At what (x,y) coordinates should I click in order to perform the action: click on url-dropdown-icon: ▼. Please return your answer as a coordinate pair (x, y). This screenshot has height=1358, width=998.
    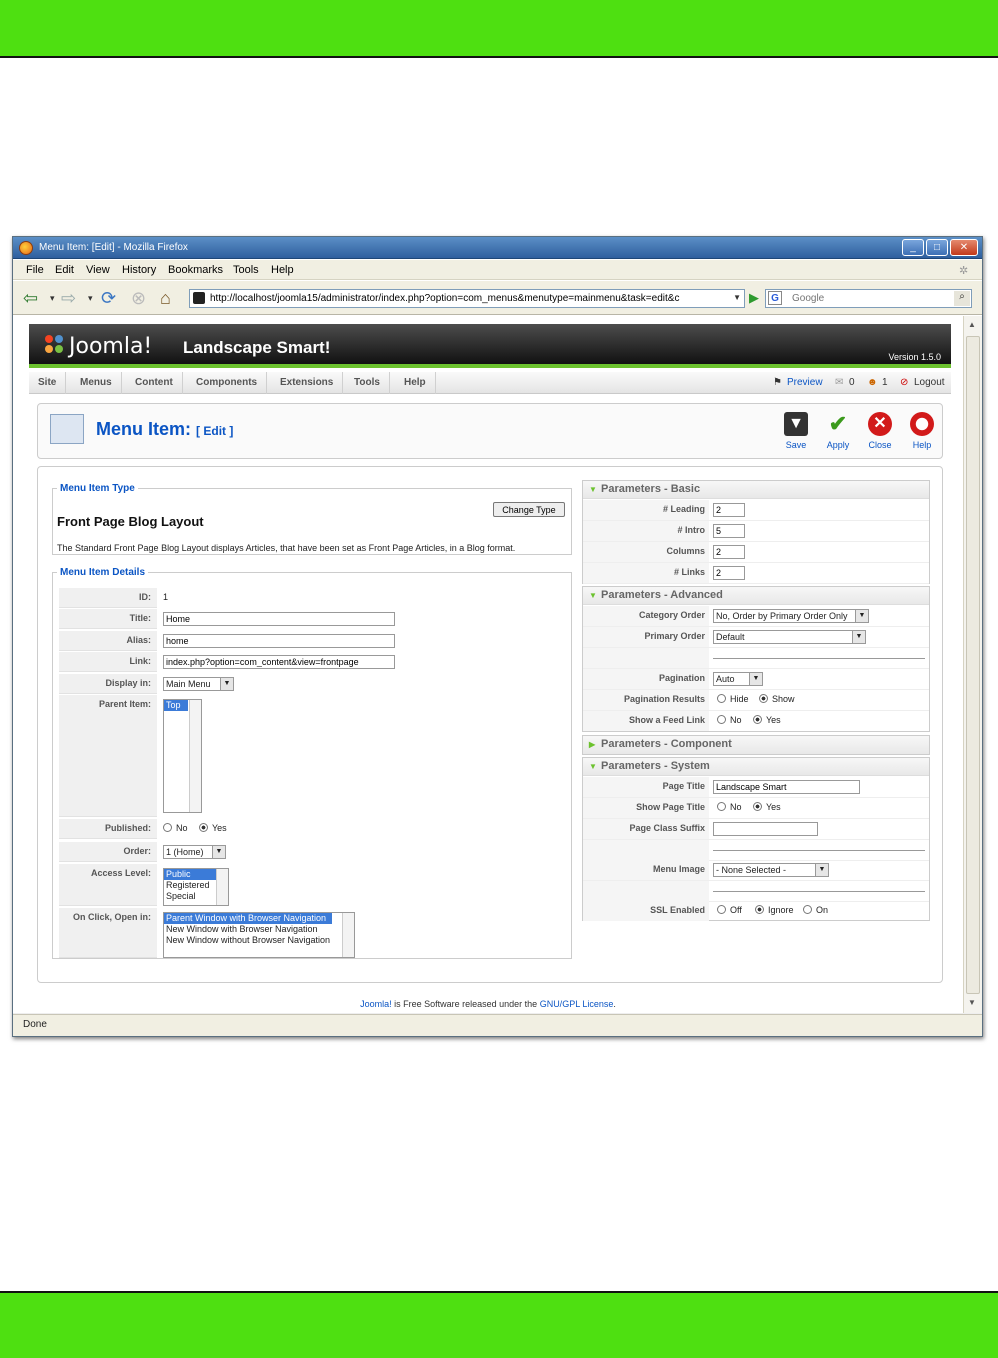
    Looking at the image, I should click on (737, 297).